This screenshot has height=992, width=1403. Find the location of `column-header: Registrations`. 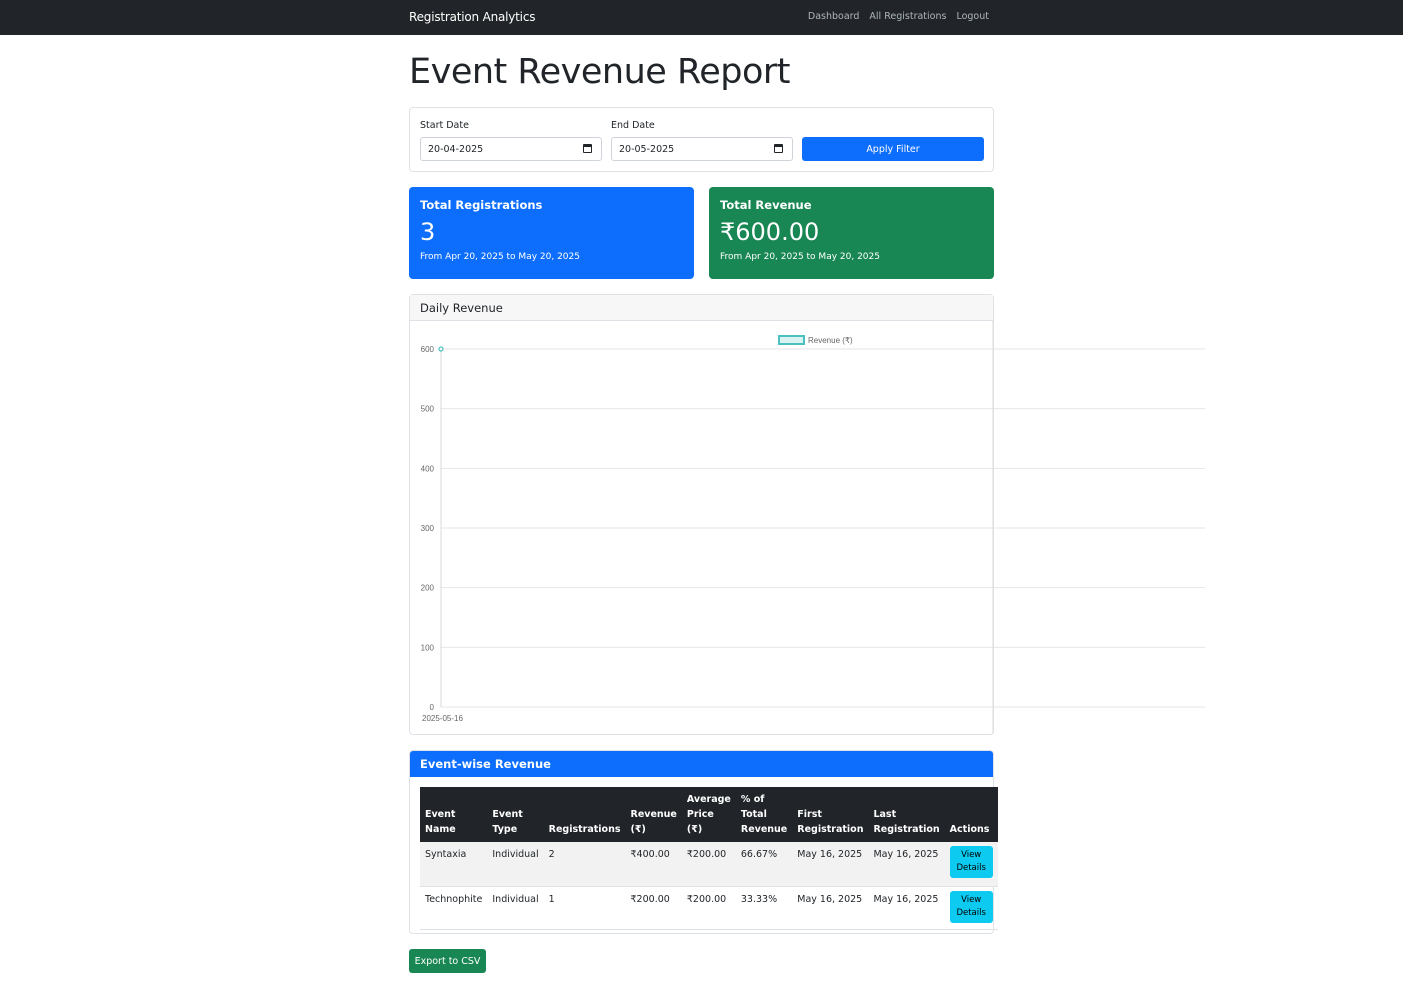

column-header: Registrations is located at coordinates (584, 814).